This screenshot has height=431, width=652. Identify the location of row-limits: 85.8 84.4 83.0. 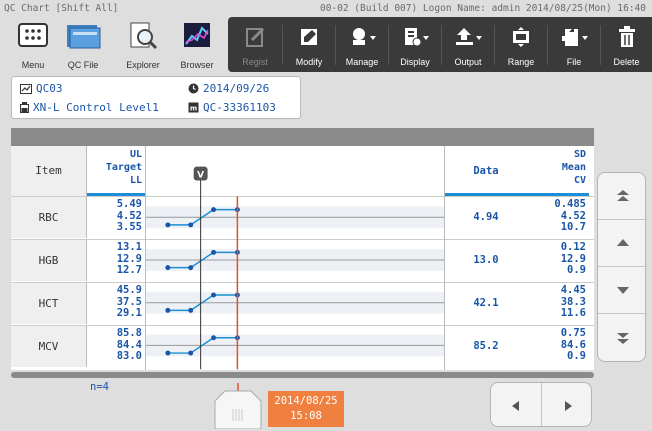
(116, 345).